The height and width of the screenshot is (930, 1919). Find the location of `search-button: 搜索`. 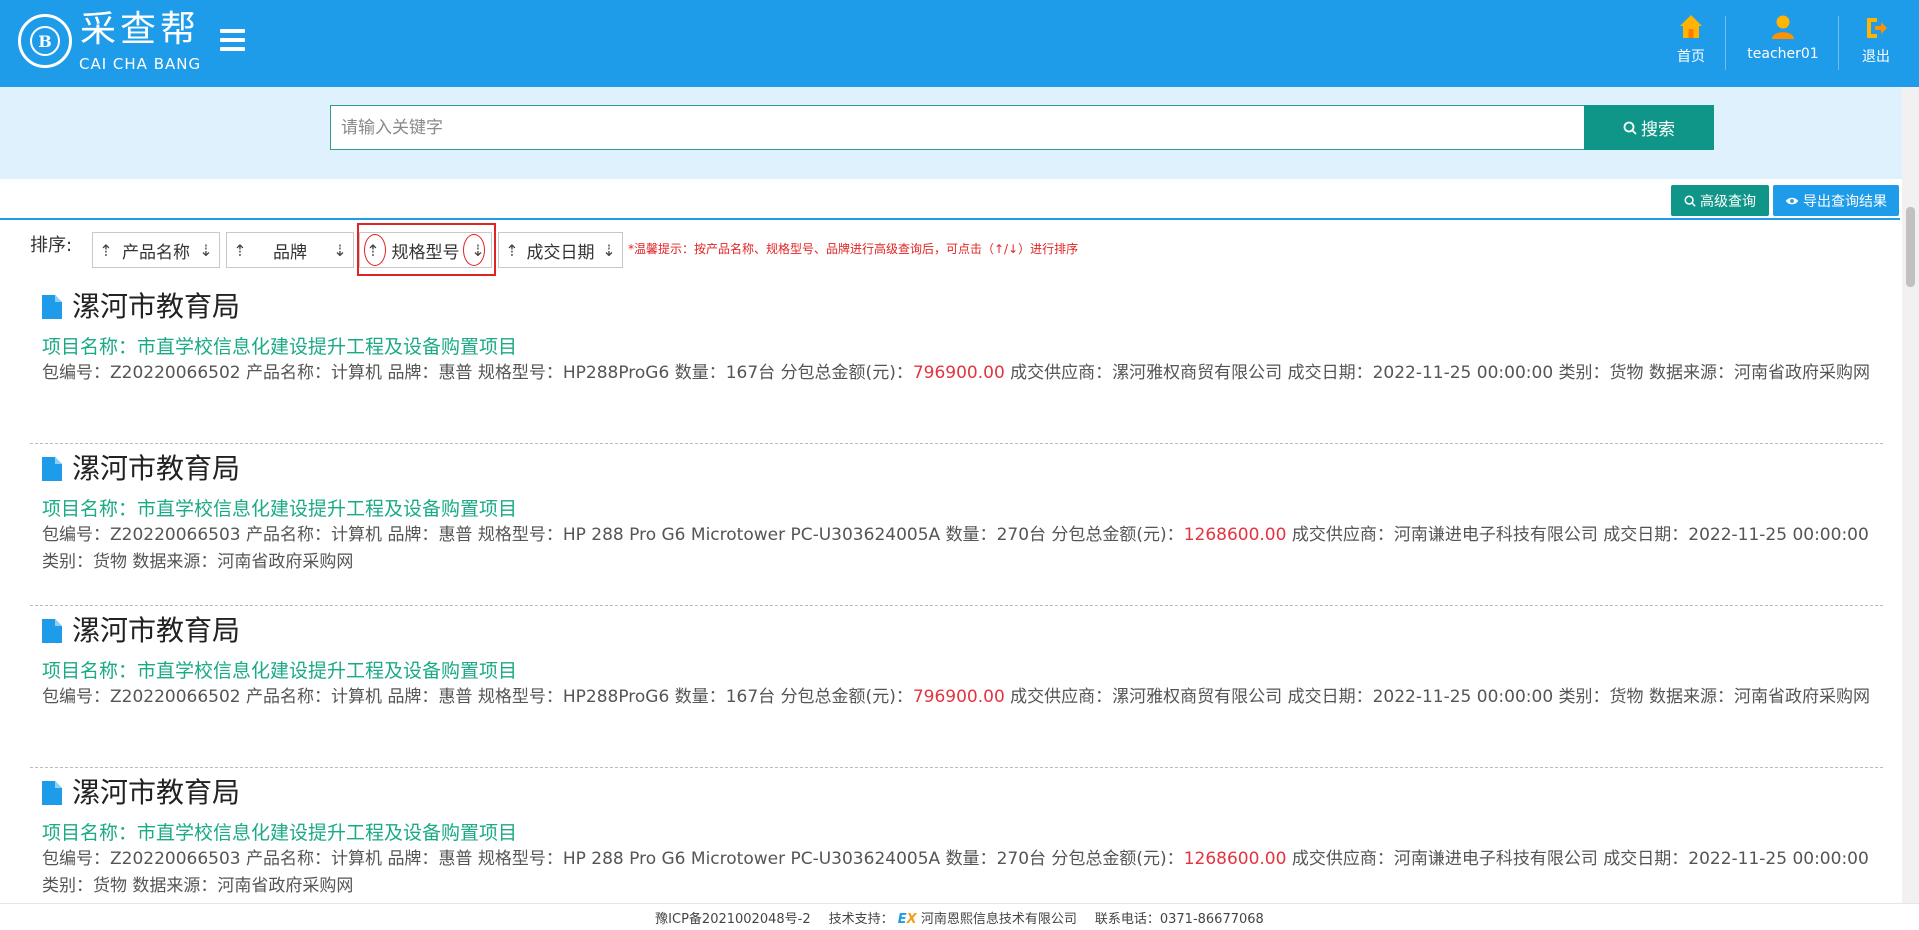

search-button: 搜索 is located at coordinates (1649, 127).